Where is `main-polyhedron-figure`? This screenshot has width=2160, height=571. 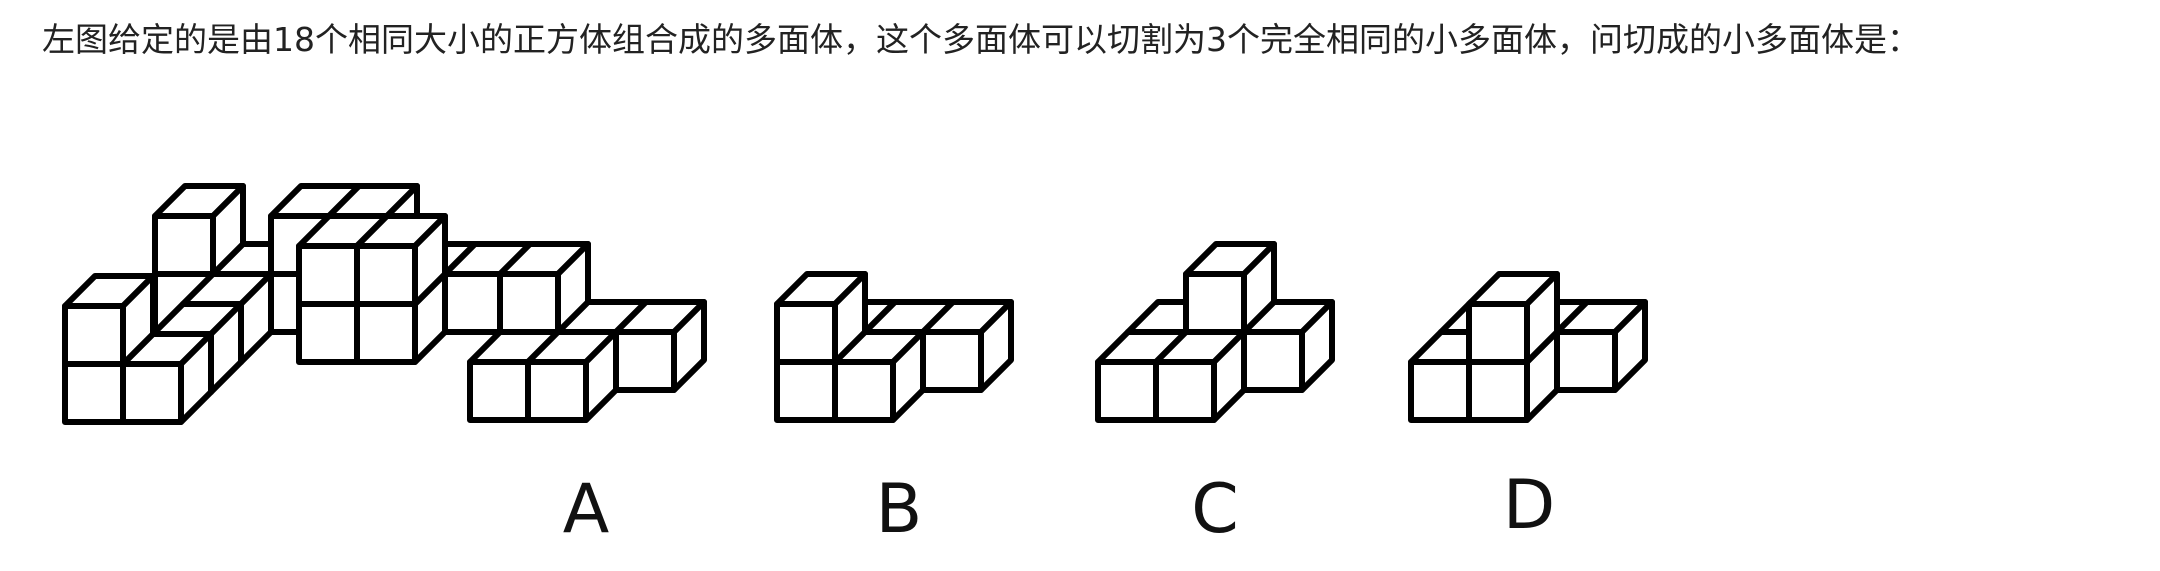
main-polyhedron-figure is located at coordinates (299, 304).